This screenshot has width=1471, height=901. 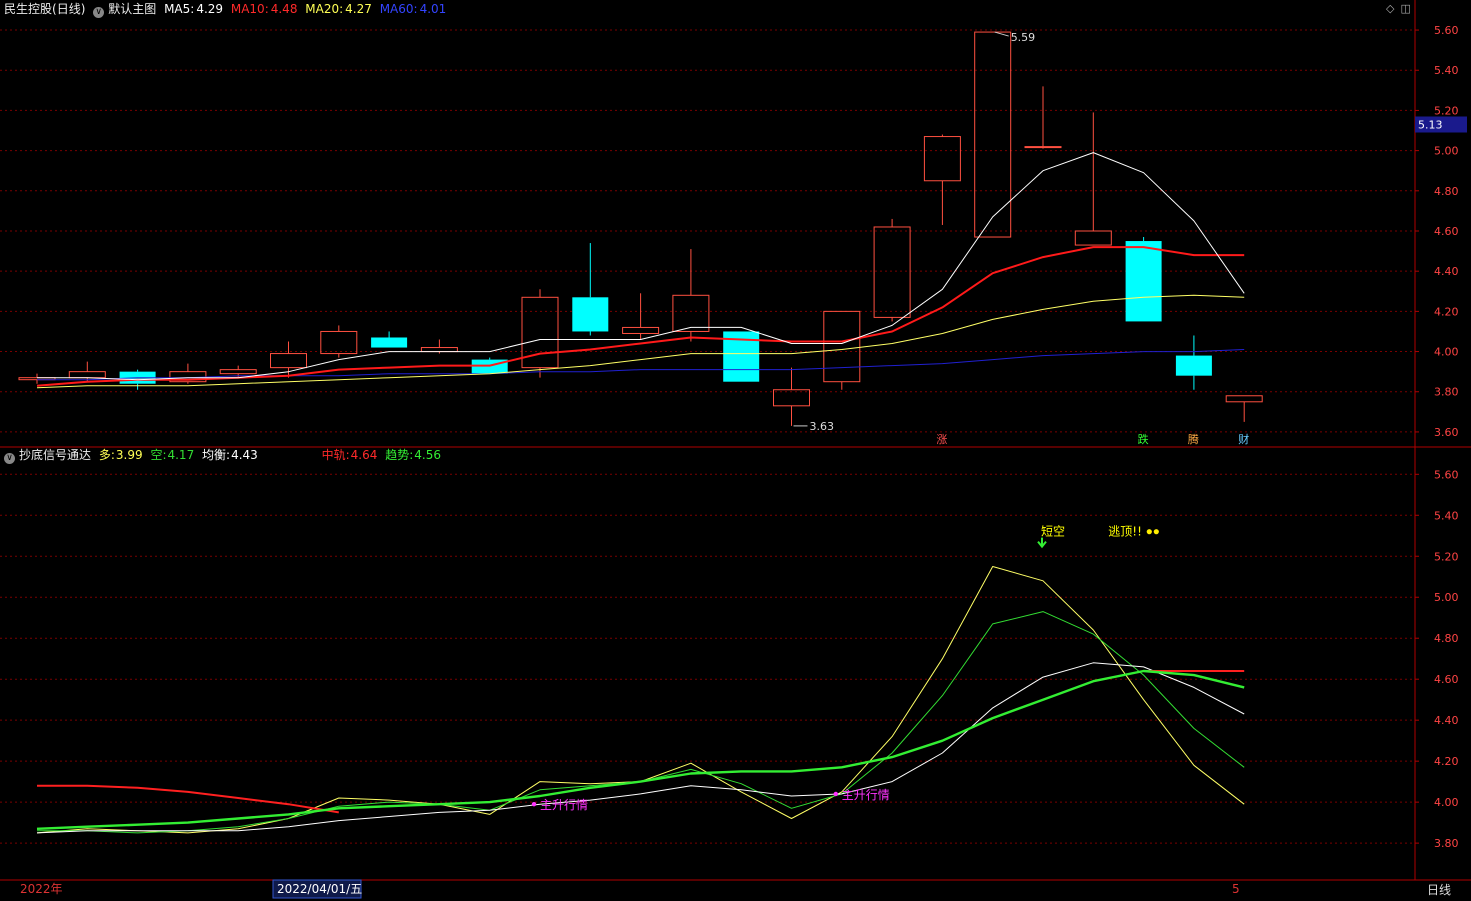 I want to click on kong-value: 4.17, so click(x=181, y=455).